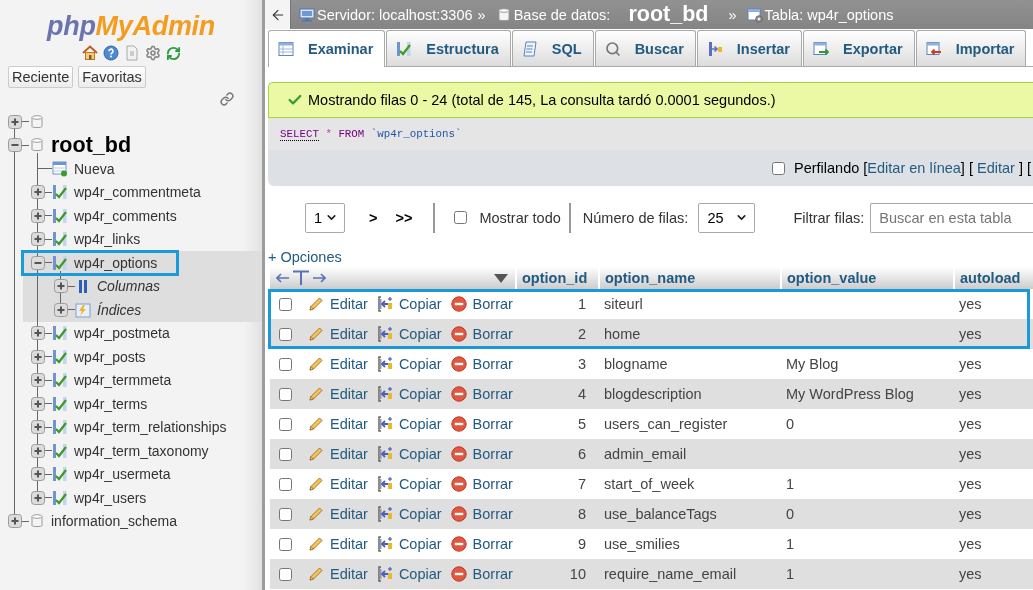 This screenshot has width=1033, height=590. Describe the element at coordinates (110, 497) in the screenshot. I see `table-link: wp4r_users` at that location.